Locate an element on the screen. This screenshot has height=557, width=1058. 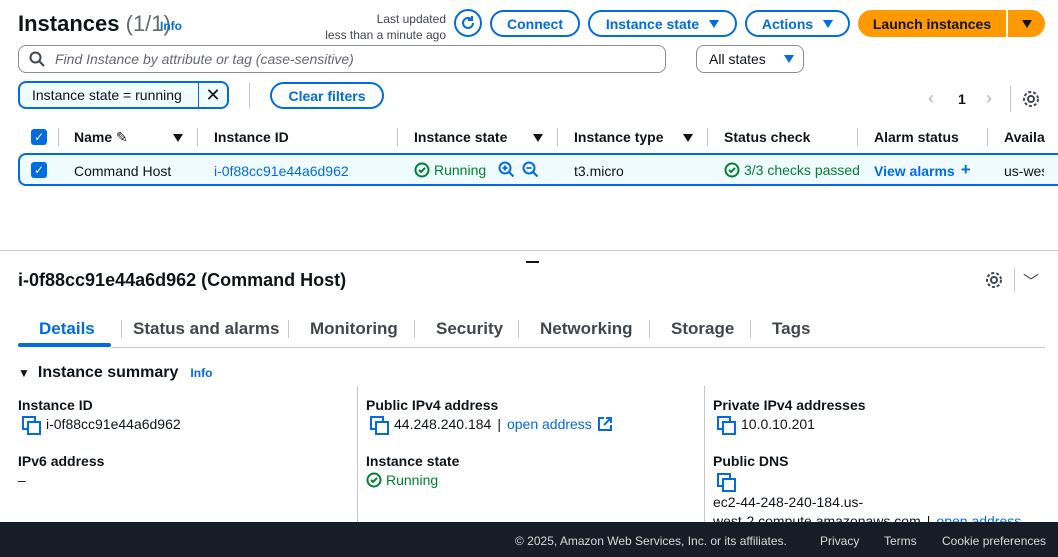
clear-filters-button: Clear filters is located at coordinates (327, 95).